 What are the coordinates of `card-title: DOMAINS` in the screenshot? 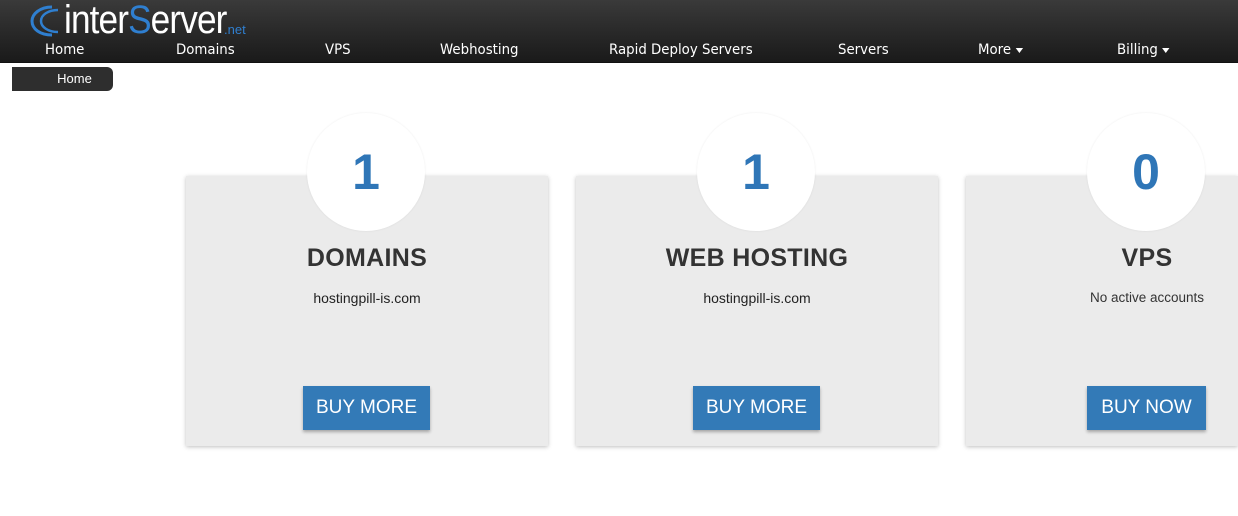 It's located at (367, 258).